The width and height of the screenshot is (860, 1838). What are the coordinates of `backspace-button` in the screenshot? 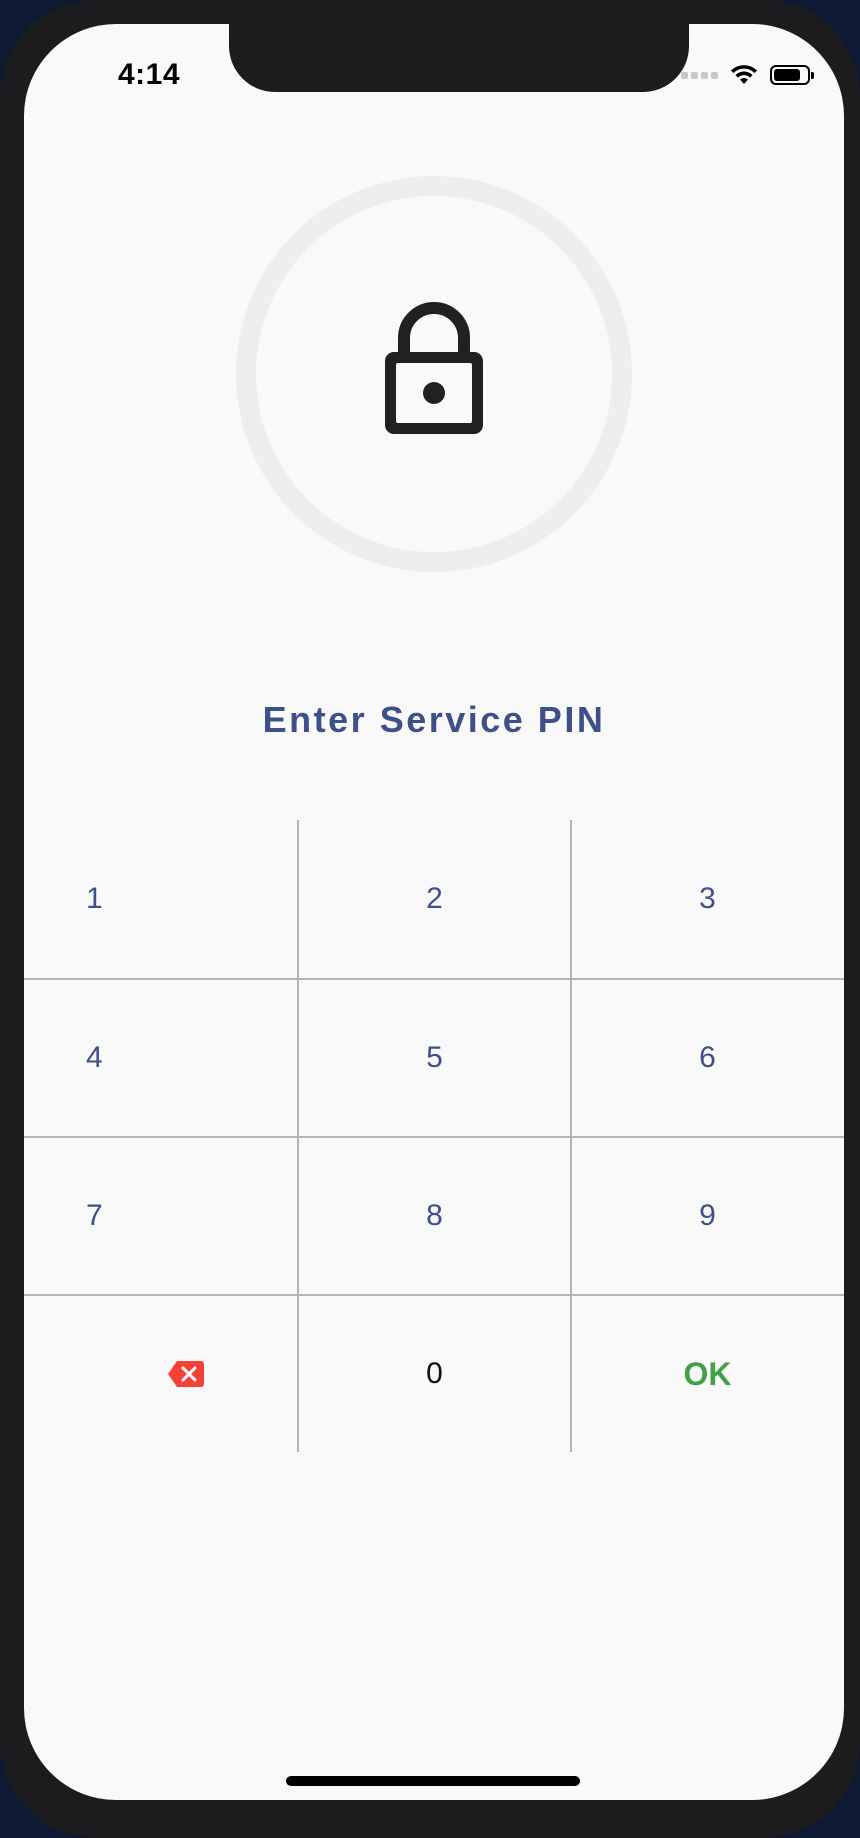 It's located at (160, 1374).